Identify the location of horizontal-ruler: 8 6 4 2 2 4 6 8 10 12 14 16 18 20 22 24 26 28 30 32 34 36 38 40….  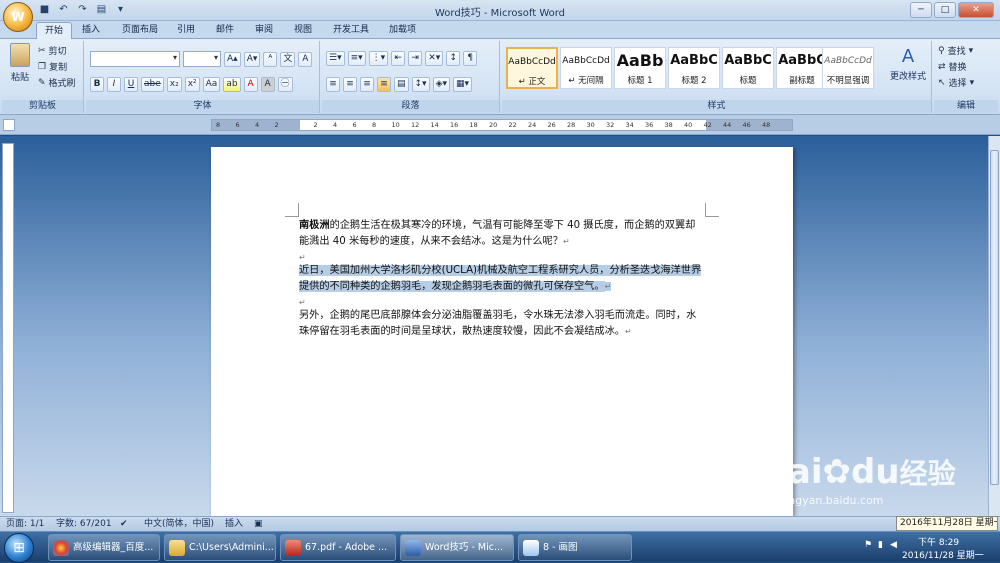
(502, 125).